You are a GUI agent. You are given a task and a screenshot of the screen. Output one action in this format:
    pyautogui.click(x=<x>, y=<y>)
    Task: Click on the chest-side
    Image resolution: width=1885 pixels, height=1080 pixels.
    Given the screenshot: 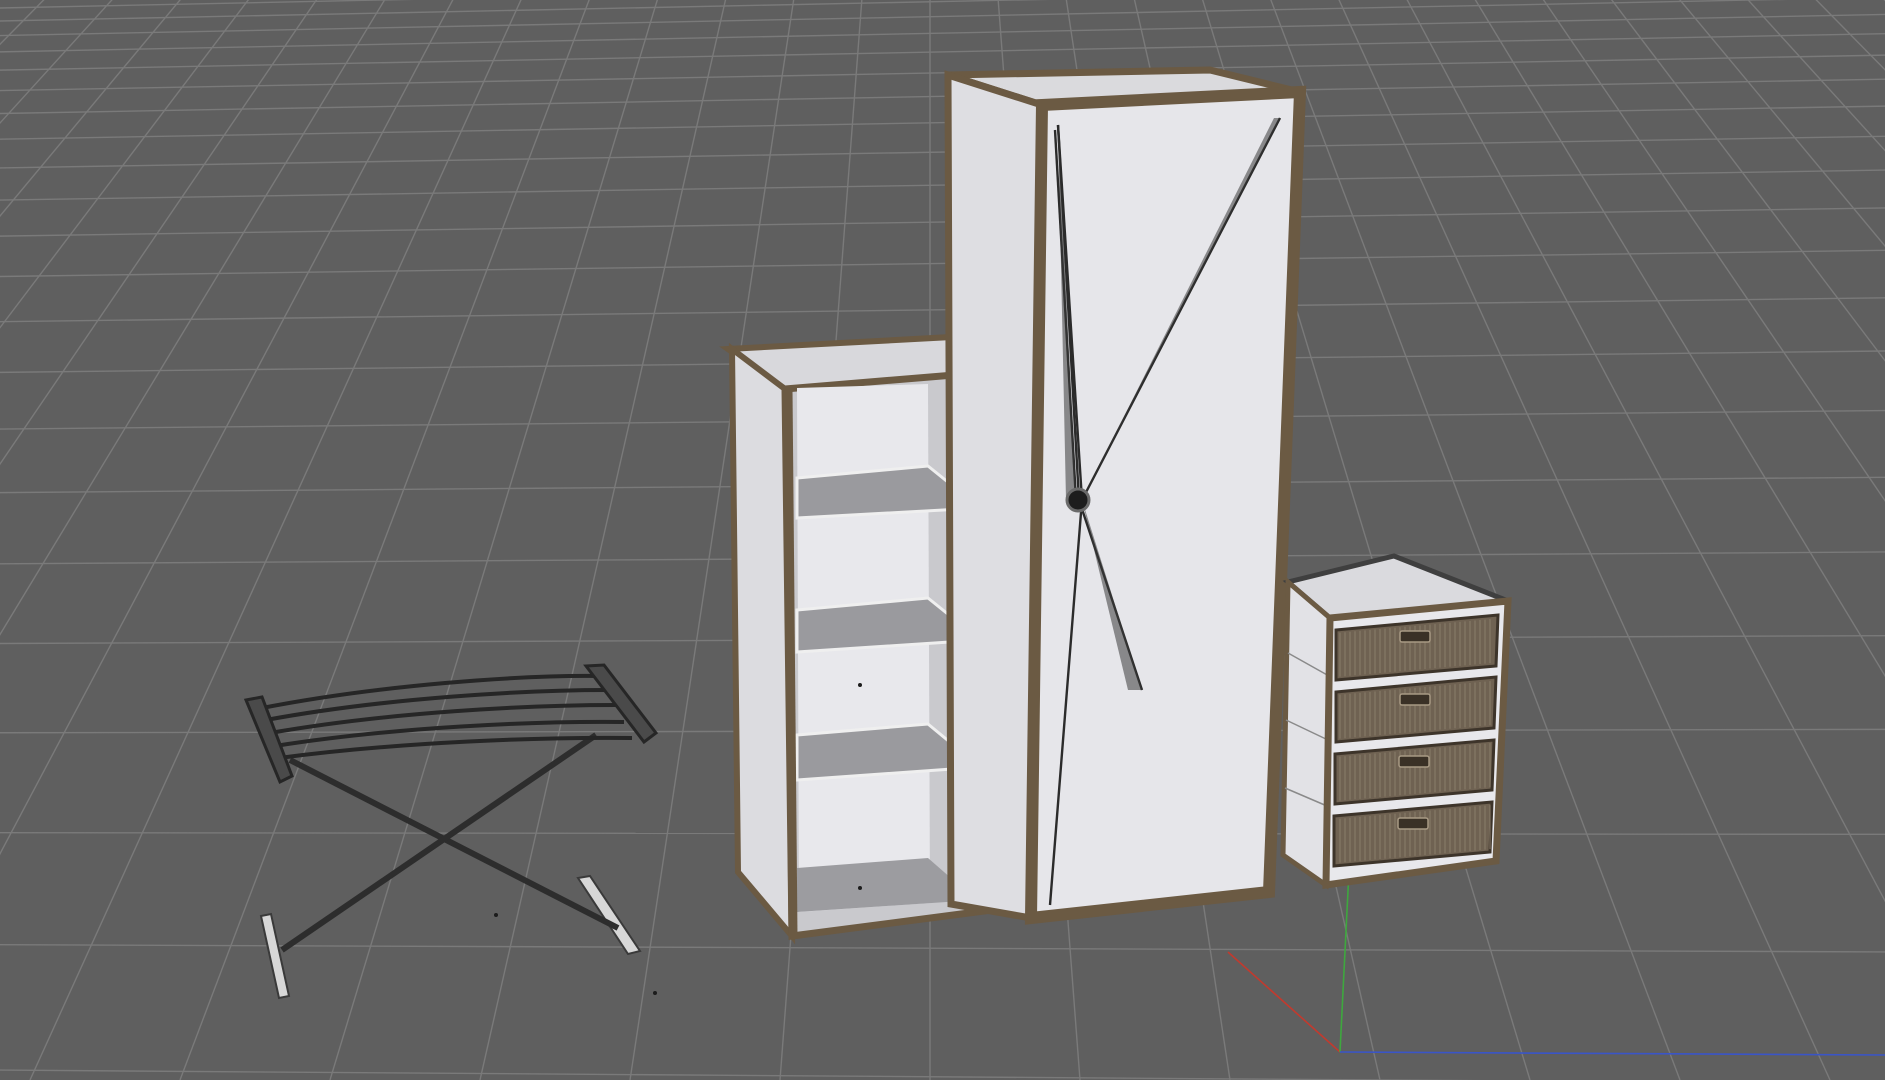 What is the action you would take?
    pyautogui.click(x=1306, y=733)
    